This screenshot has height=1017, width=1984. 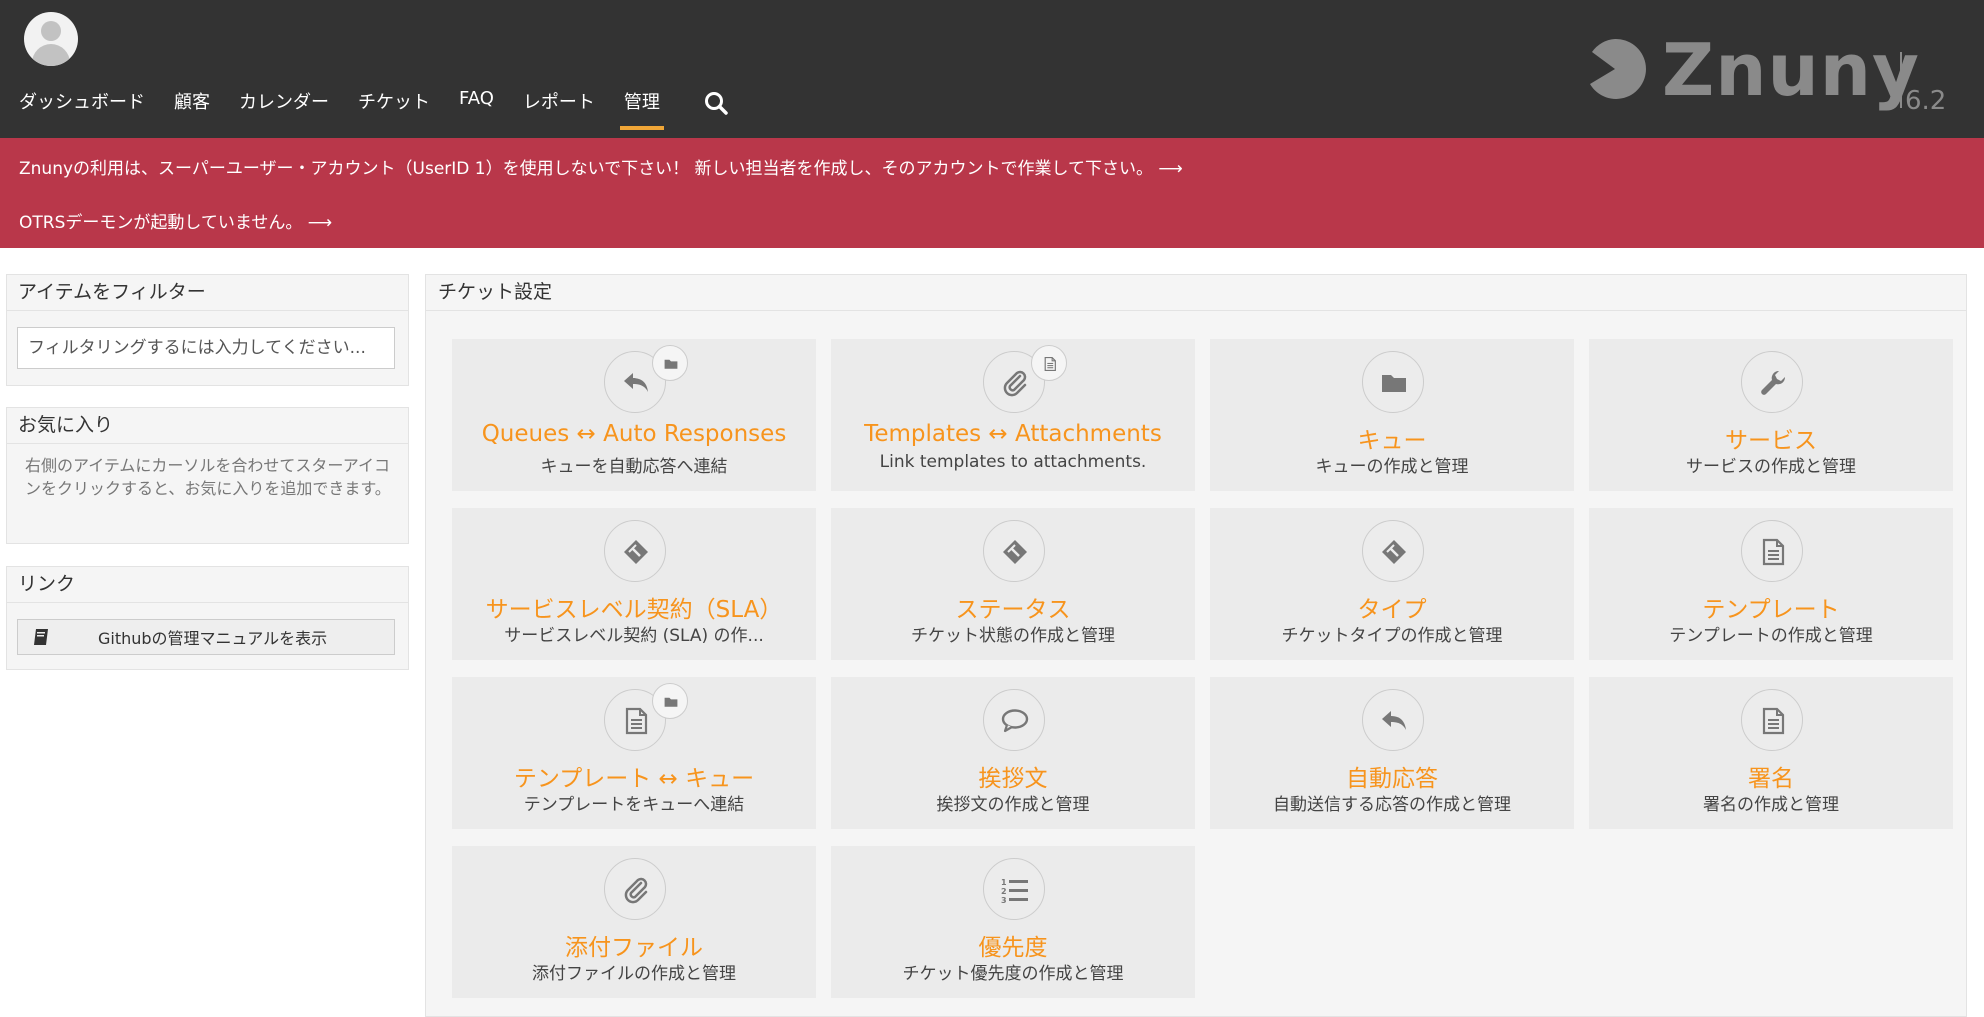 What do you see at coordinates (1392, 779) in the screenshot?
I see `tile-title: 自動応答` at bounding box center [1392, 779].